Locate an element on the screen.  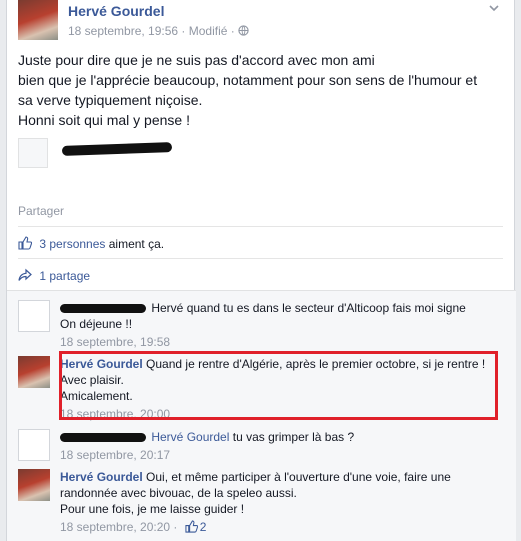
comment-timestamp: 18 septembre, 20:17 is located at coordinates (115, 455).